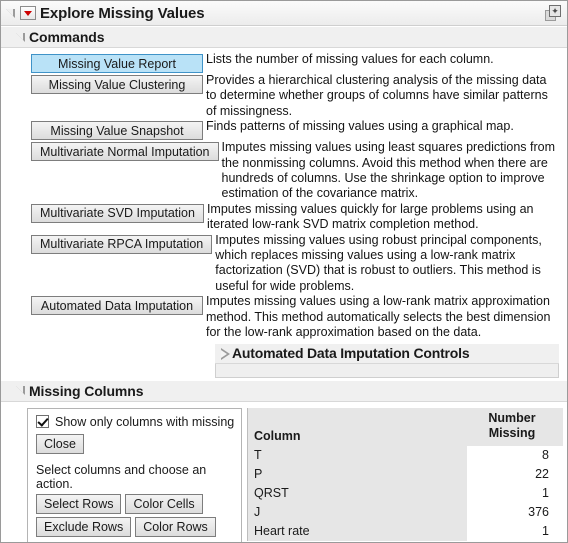 Image resolution: width=568 pixels, height=543 pixels. Describe the element at coordinates (60, 443) in the screenshot. I see `close-button: Close` at that location.